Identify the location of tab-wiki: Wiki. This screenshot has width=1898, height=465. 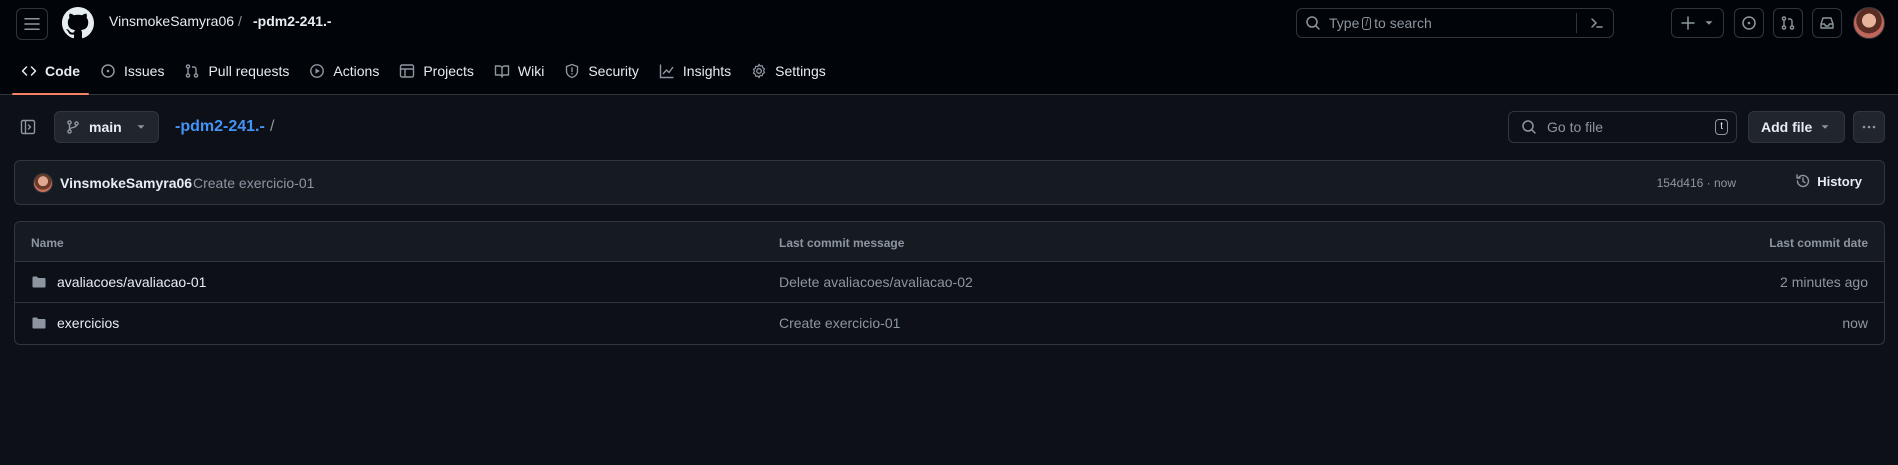
(519, 71).